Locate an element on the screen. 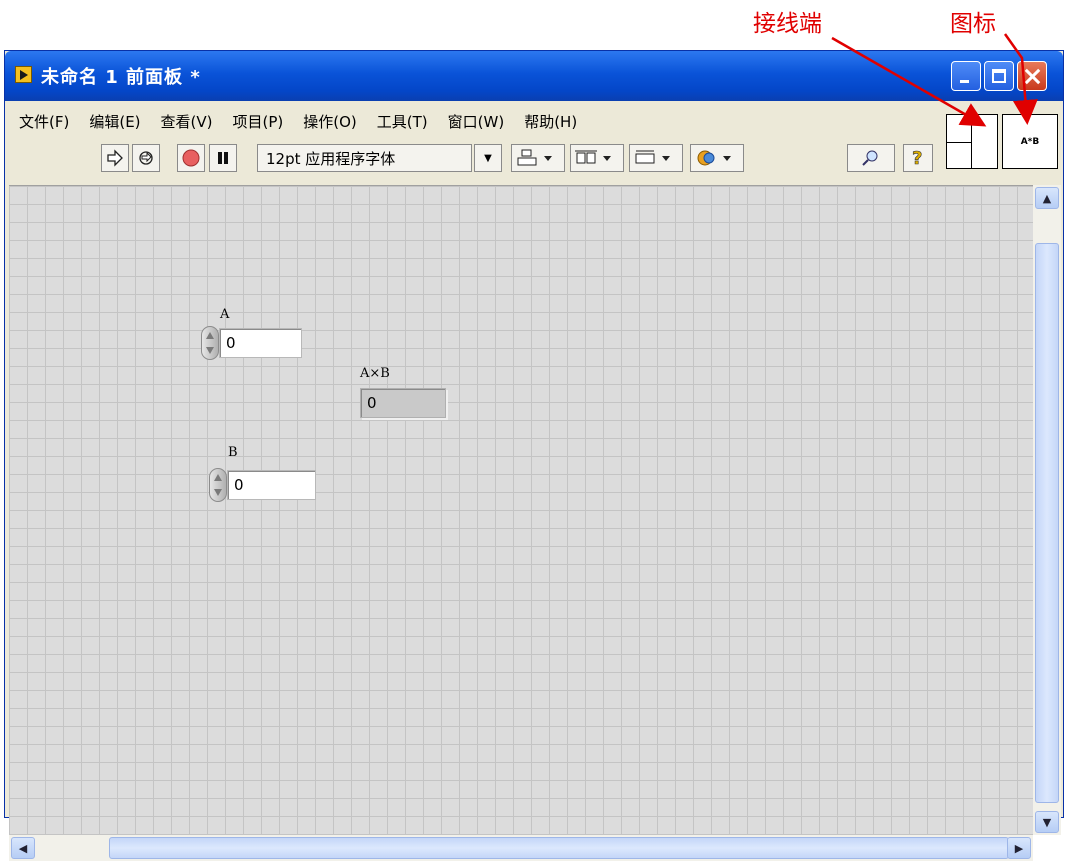 Image resolution: width=1069 pixels, height=861 pixels. menu-project: 项目(P) is located at coordinates (258, 123).